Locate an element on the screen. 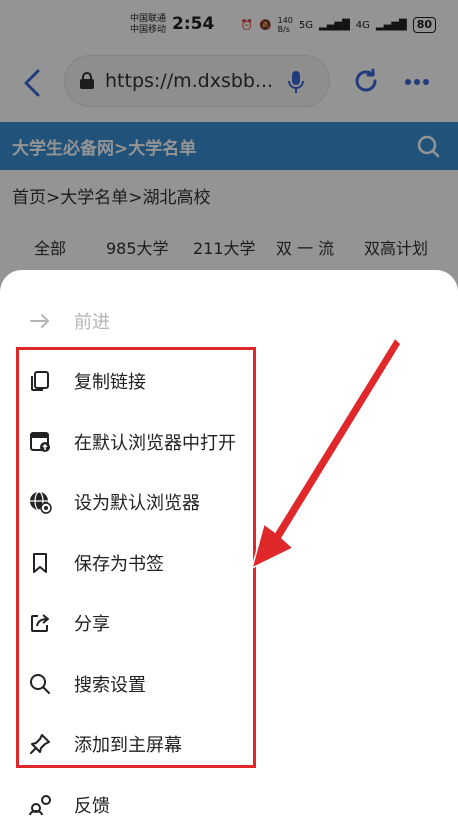  menu-item-open-in-browser: 在默认浏览器中打开 is located at coordinates (229, 442).